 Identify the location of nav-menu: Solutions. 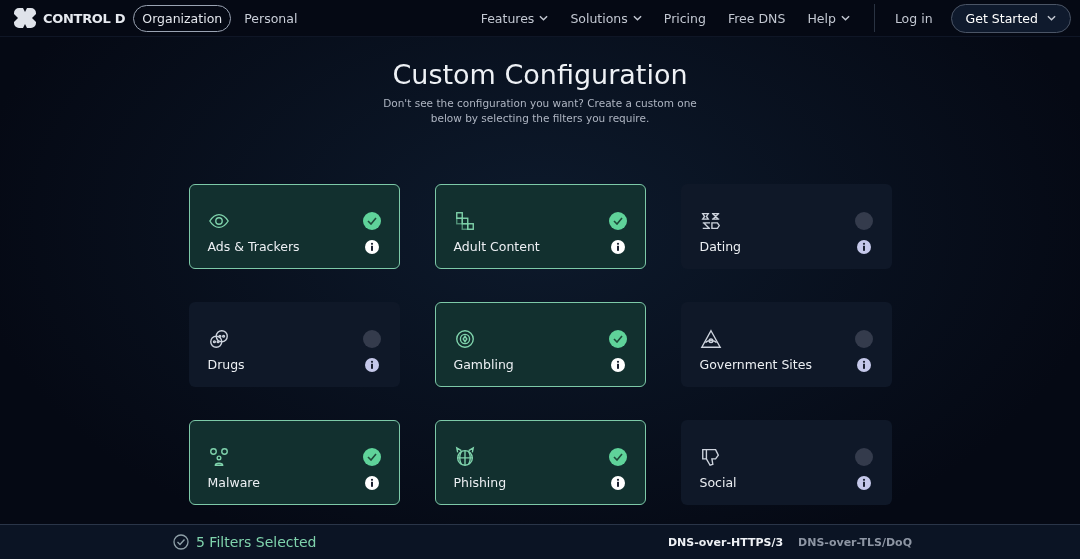
(606, 18).